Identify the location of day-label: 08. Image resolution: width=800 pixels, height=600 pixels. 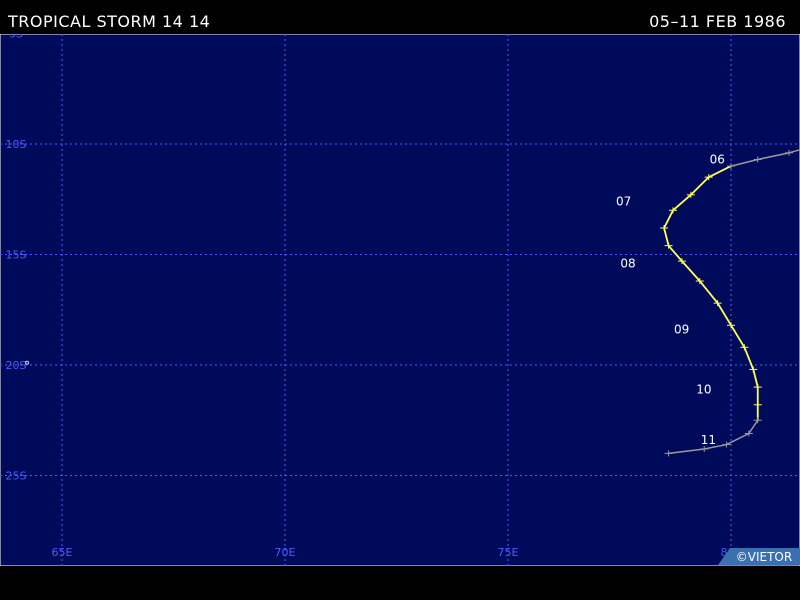
(627, 263).